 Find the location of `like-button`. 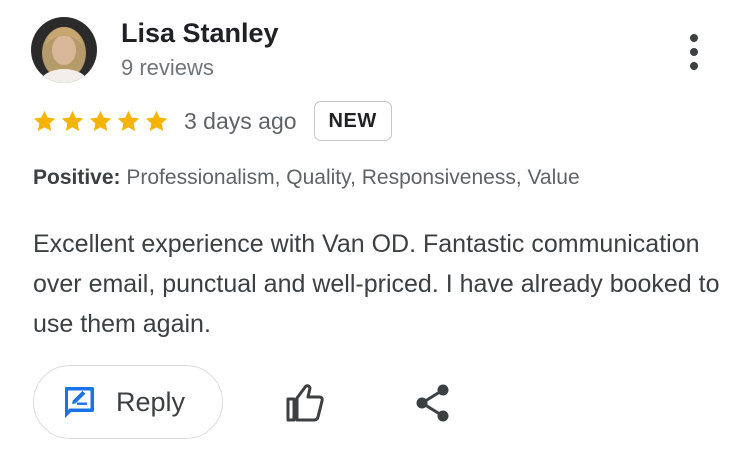

like-button is located at coordinates (304, 403).